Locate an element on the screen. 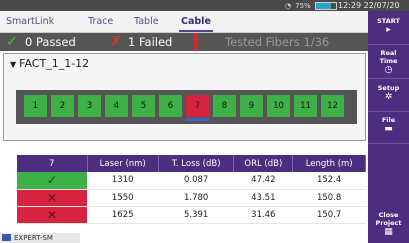  battery-percent: 75% is located at coordinates (303, 5).